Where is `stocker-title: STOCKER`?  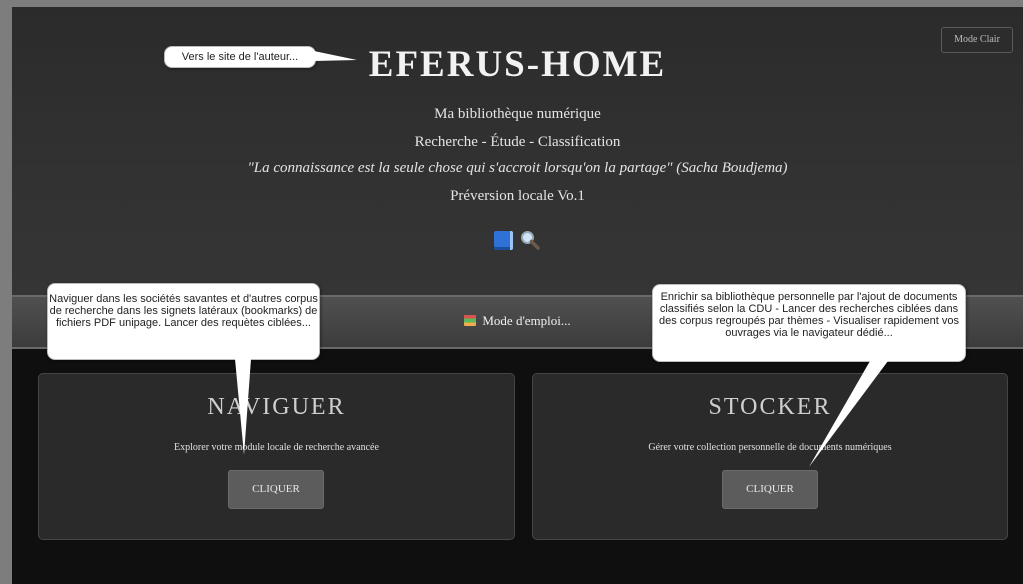
stocker-title: STOCKER is located at coordinates (770, 407).